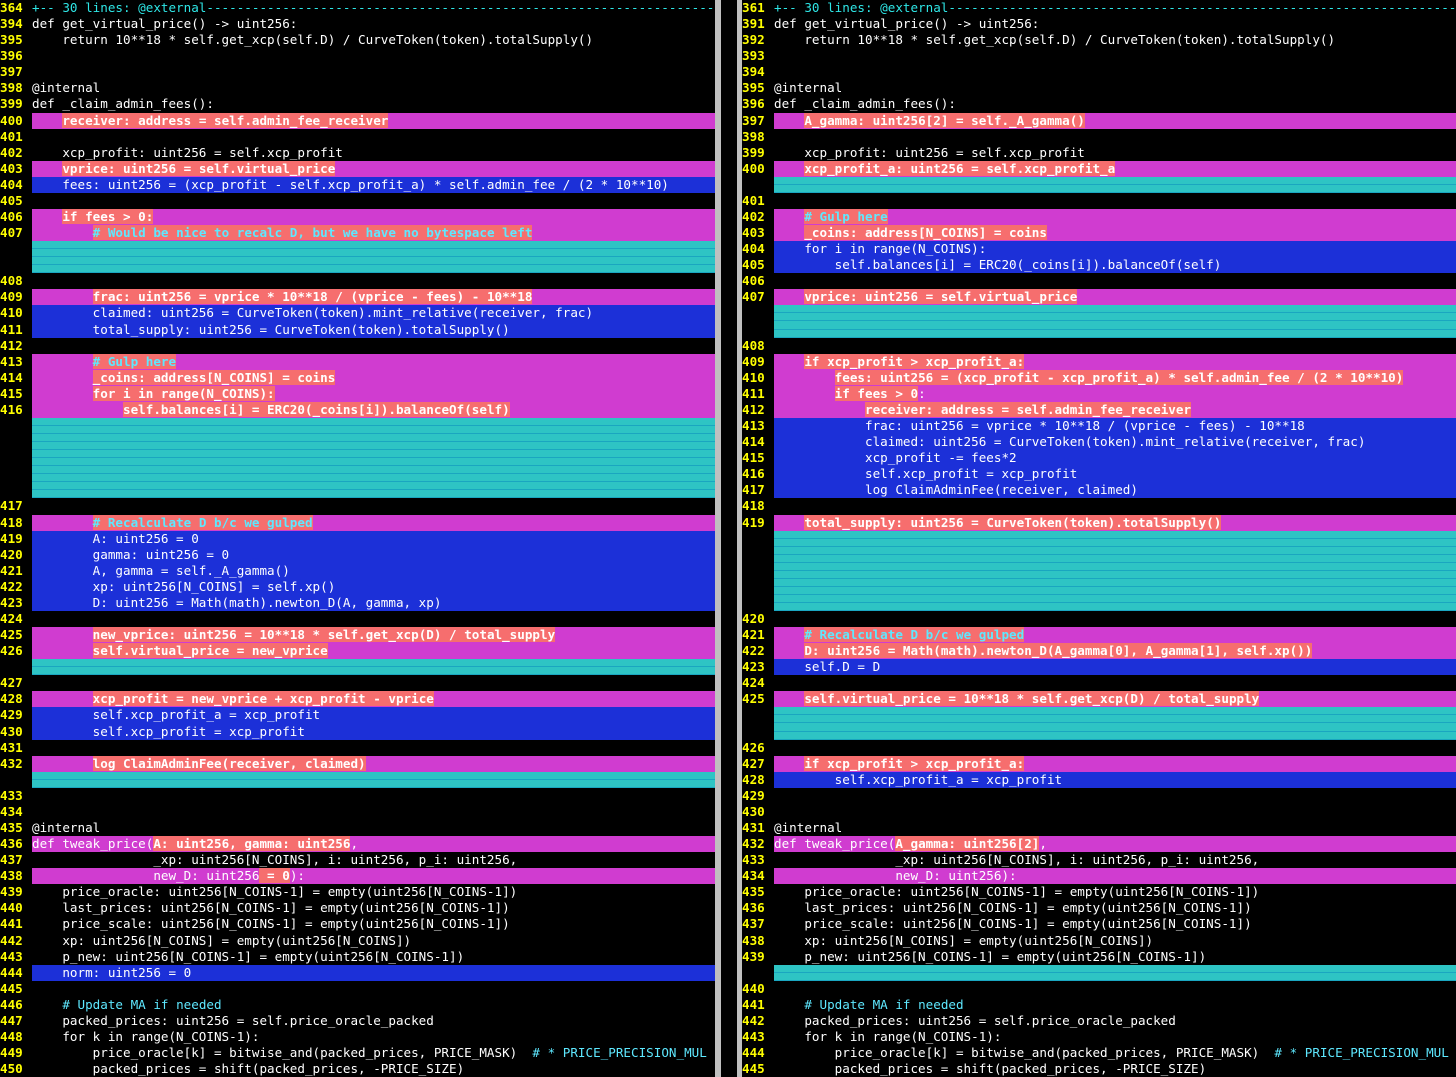 The width and height of the screenshot is (1456, 1077). What do you see at coordinates (1099, 217) in the screenshot?
I see `code-line: 402 # Gulp here` at bounding box center [1099, 217].